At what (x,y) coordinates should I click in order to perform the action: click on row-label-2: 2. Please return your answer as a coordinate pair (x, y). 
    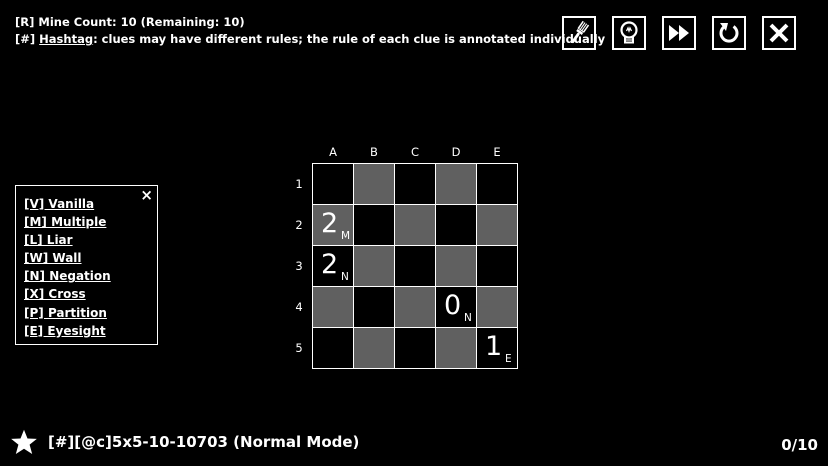
    Looking at the image, I should click on (299, 225).